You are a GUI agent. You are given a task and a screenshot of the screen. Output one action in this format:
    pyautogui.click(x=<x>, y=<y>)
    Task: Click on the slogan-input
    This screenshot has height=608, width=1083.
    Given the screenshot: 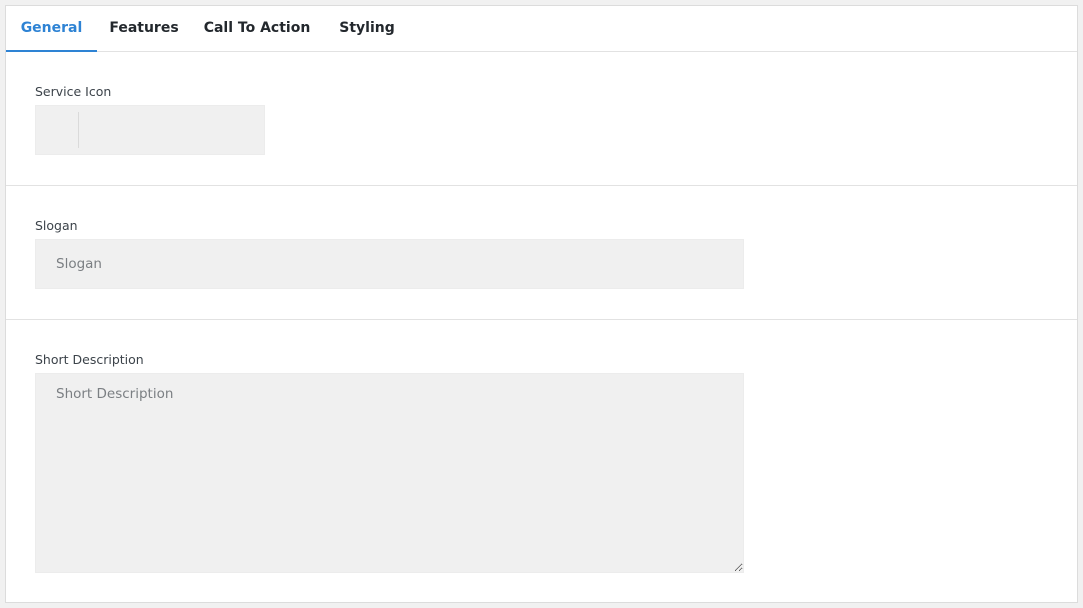 What is the action you would take?
    pyautogui.click(x=389, y=264)
    